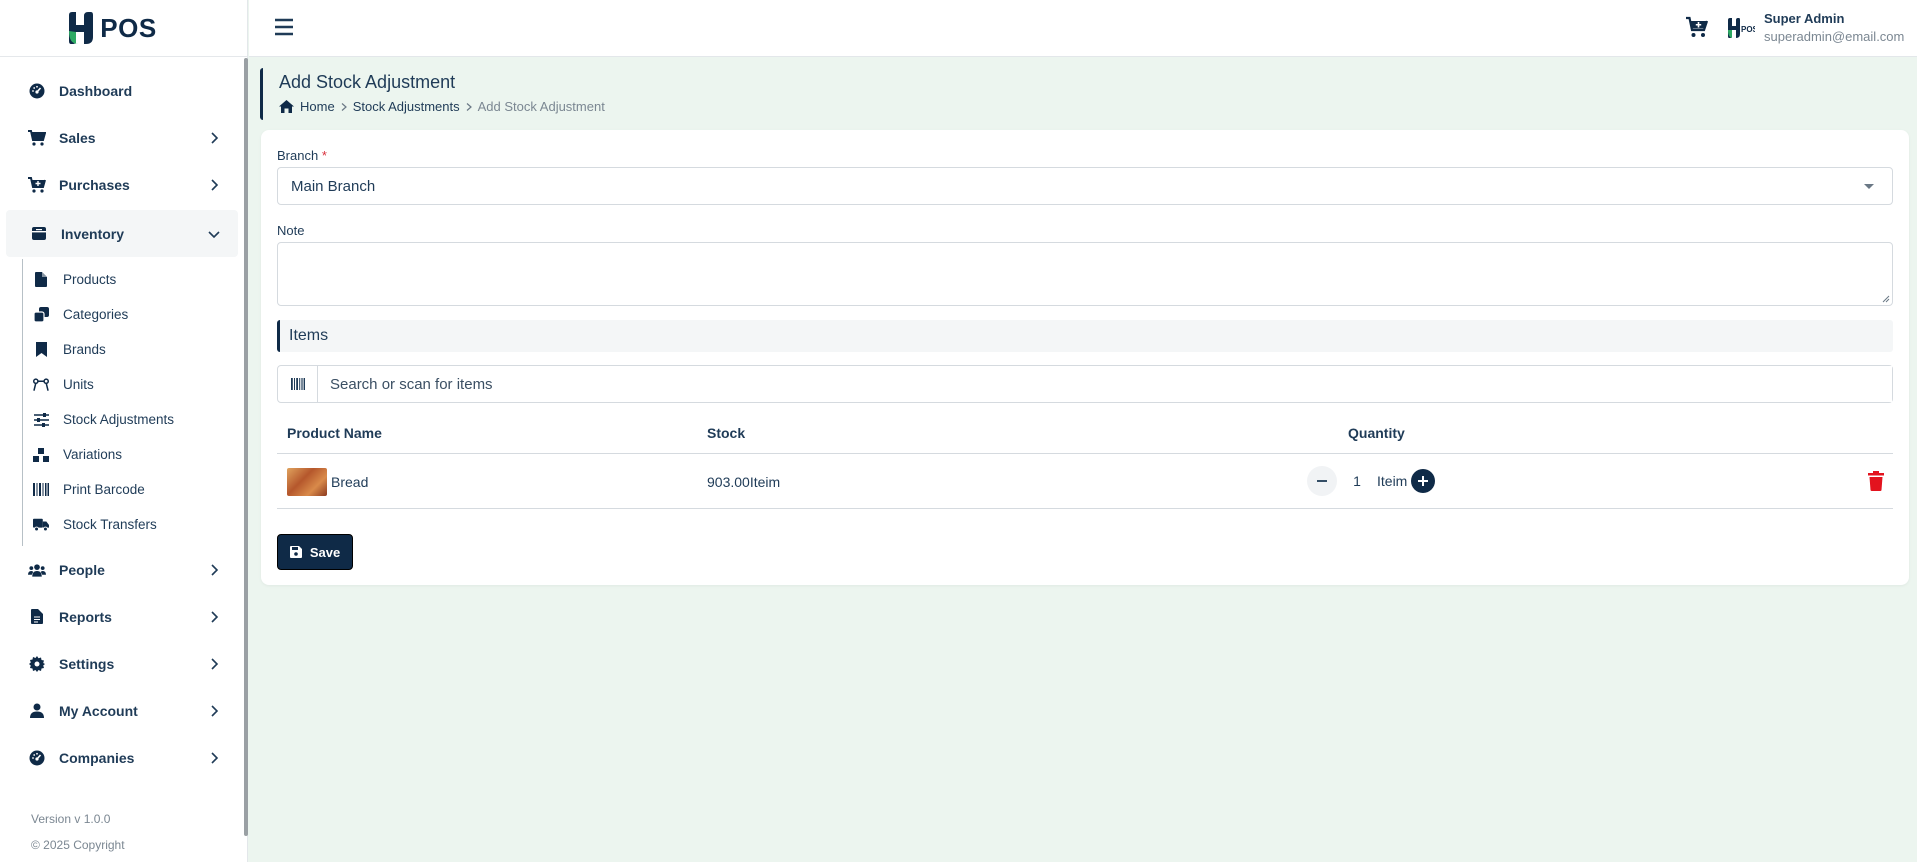 This screenshot has width=1917, height=862. I want to click on sliders-icon, so click(41, 420).